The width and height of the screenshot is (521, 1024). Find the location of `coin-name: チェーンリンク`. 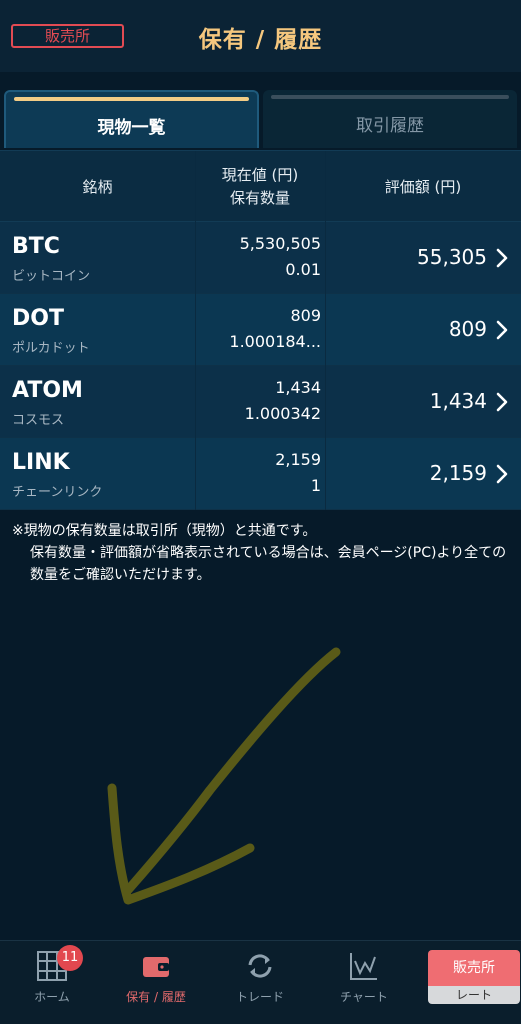

coin-name: チェーンリンク is located at coordinates (57, 492).